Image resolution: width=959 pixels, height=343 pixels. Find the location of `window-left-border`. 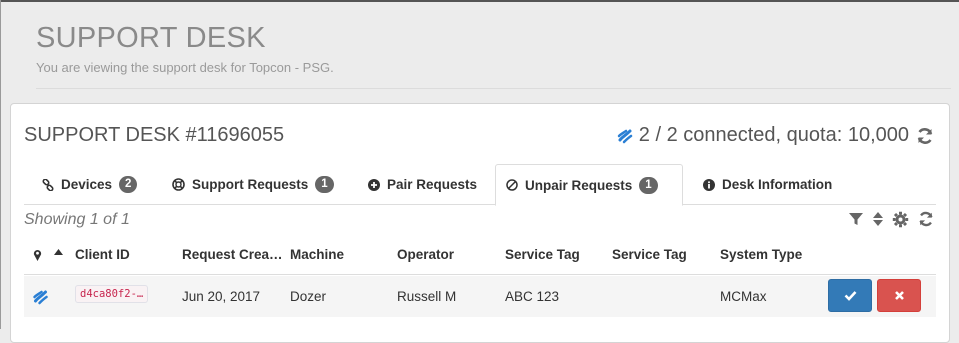

window-left-border is located at coordinates (0, 164).